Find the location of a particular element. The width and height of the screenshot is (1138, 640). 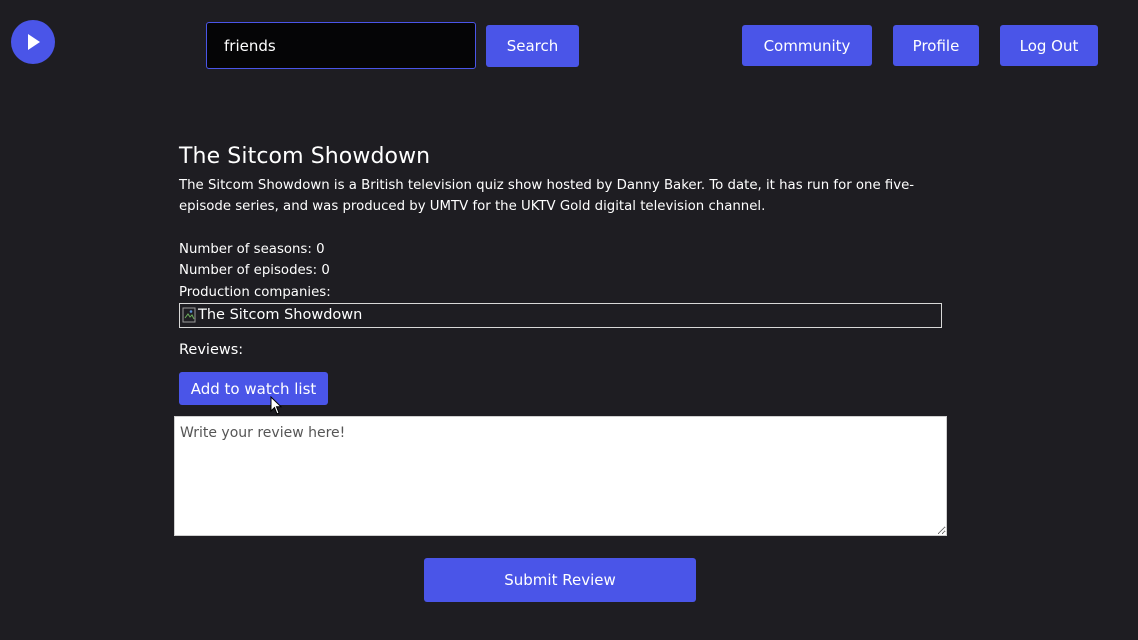

logo-play-button is located at coordinates (33, 42).